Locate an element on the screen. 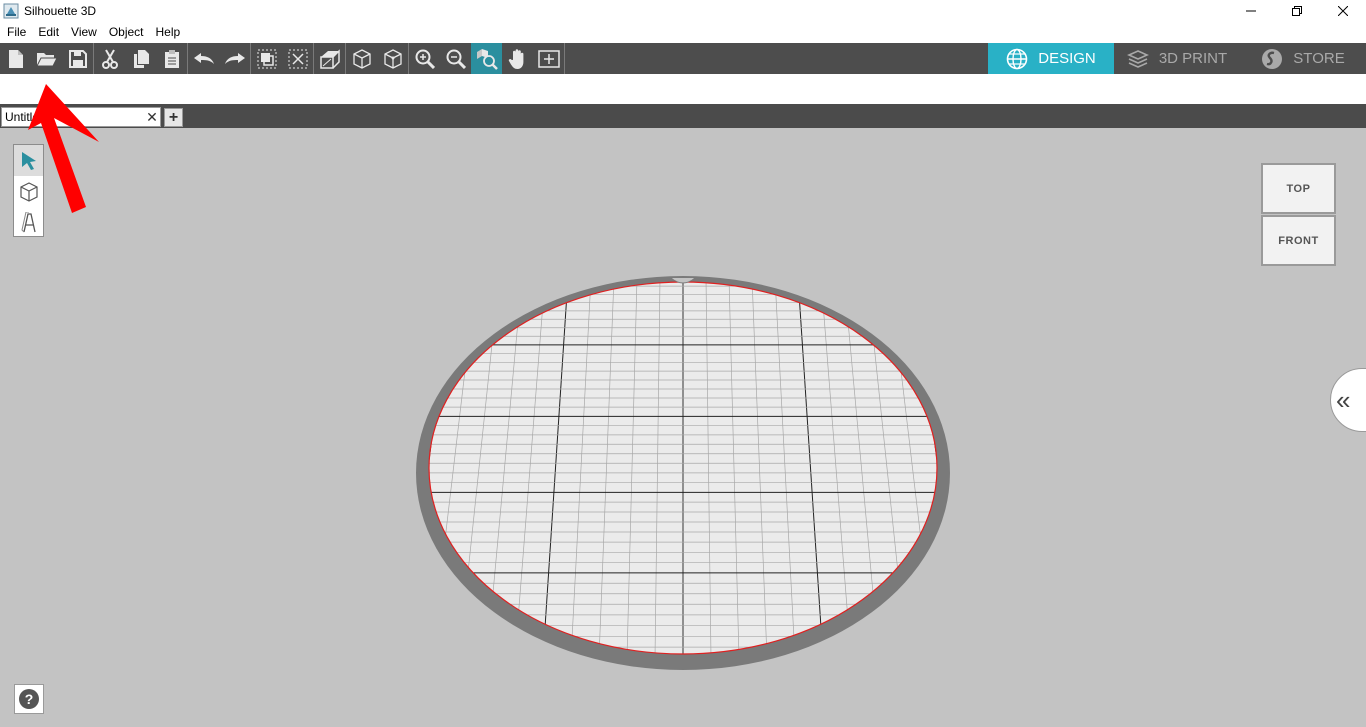  view-cube-top: TOP is located at coordinates (1298, 188).